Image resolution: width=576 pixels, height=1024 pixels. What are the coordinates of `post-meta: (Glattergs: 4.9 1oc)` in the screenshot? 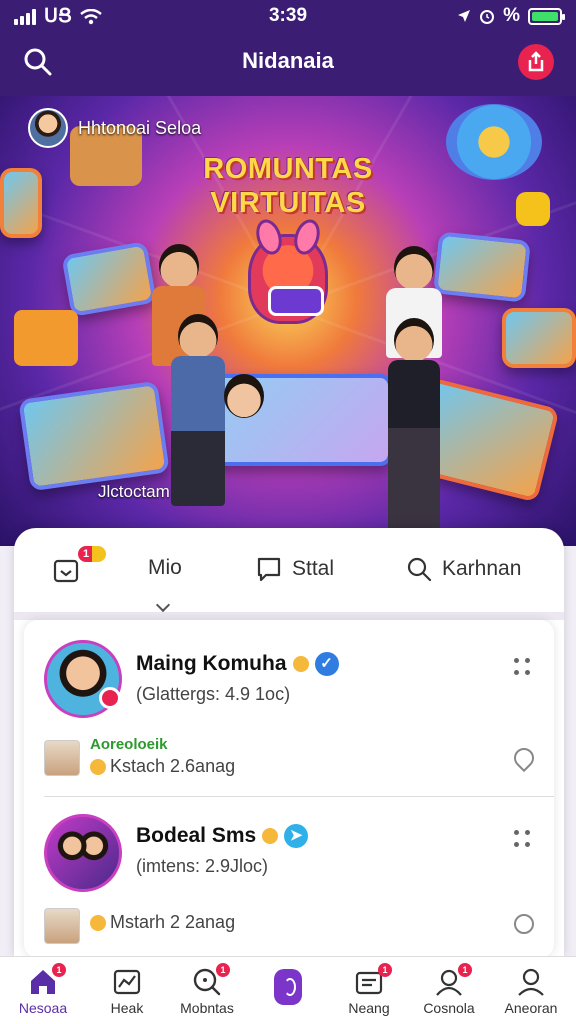 It's located at (213, 694).